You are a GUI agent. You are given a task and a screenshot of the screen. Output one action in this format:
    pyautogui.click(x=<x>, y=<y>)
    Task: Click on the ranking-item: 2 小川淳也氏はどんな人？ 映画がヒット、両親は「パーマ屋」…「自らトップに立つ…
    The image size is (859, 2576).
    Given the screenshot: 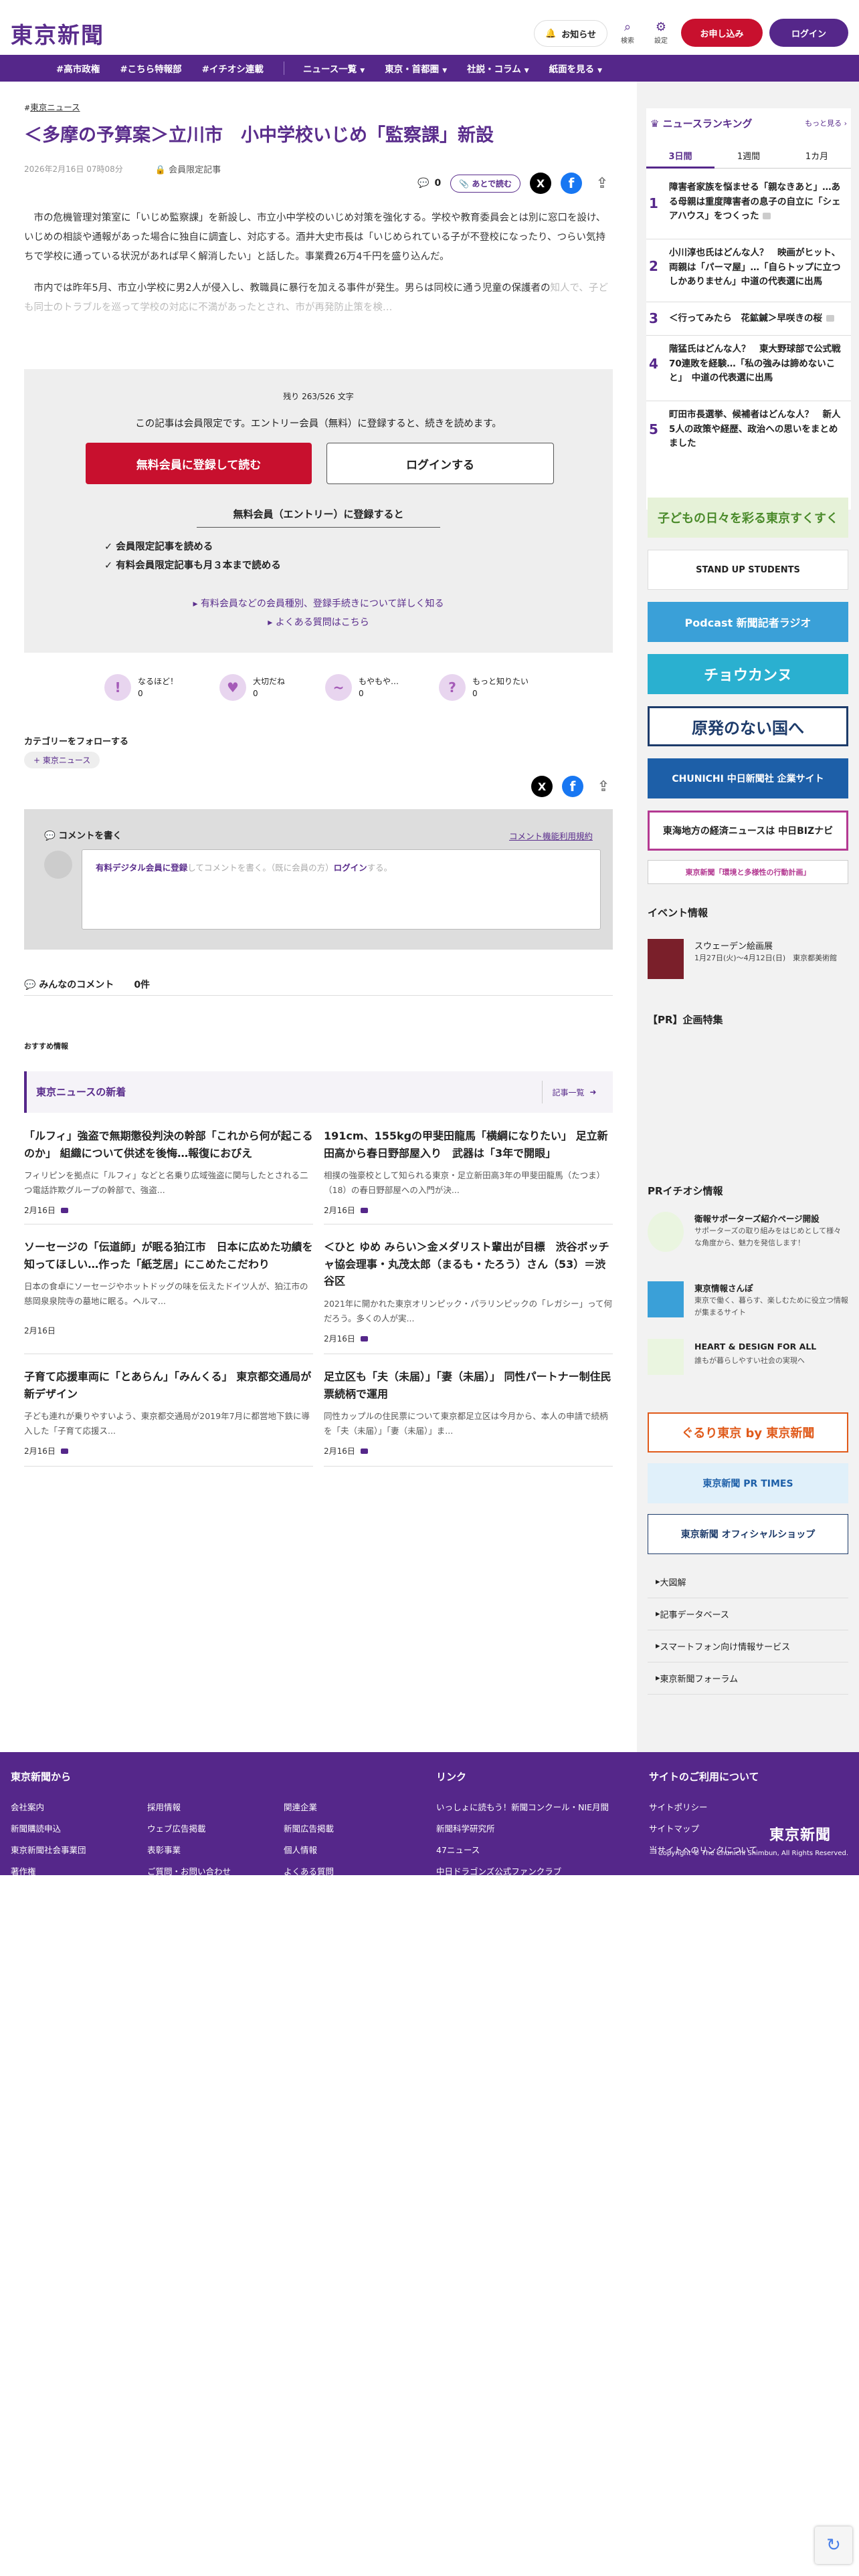 What is the action you would take?
    pyautogui.click(x=748, y=270)
    